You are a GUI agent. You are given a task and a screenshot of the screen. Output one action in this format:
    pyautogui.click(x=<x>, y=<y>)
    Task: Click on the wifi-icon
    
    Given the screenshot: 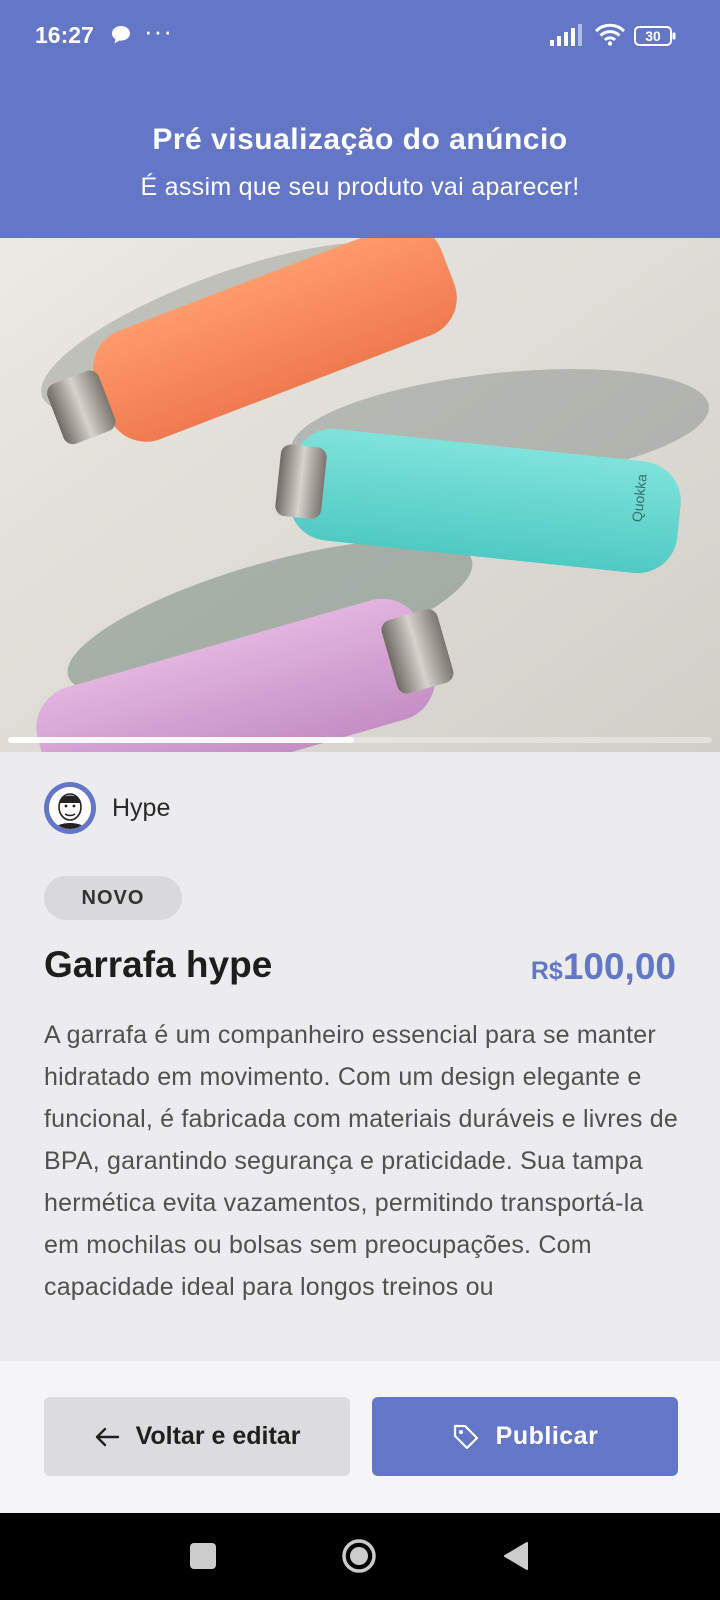 What is the action you would take?
    pyautogui.click(x=610, y=34)
    